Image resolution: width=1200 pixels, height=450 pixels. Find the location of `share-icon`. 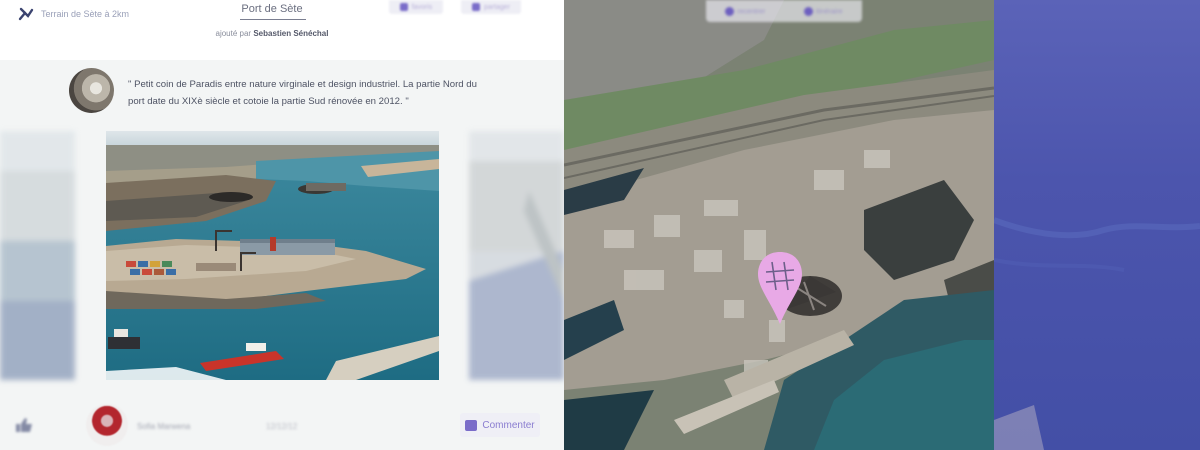

share-icon is located at coordinates (475, 7).